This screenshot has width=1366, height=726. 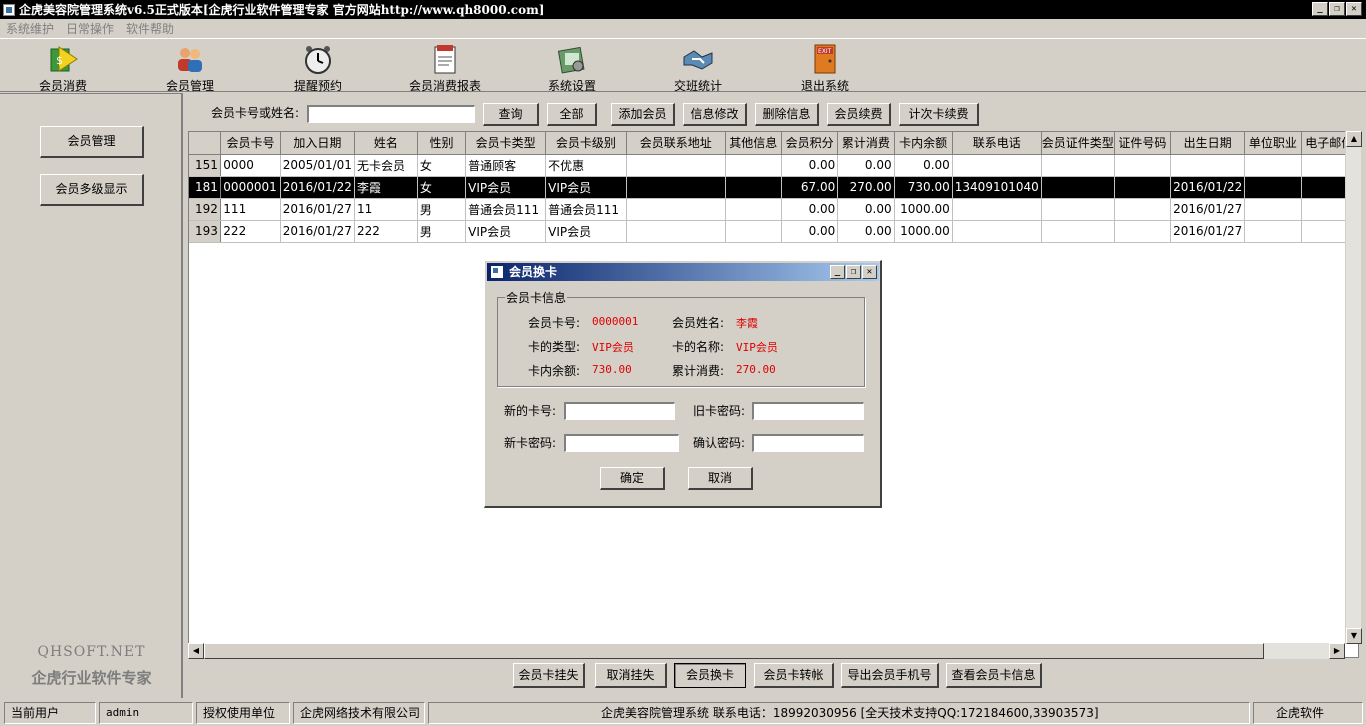 What do you see at coordinates (571, 86) in the screenshot?
I see `toolbar-label: 系统设置` at bounding box center [571, 86].